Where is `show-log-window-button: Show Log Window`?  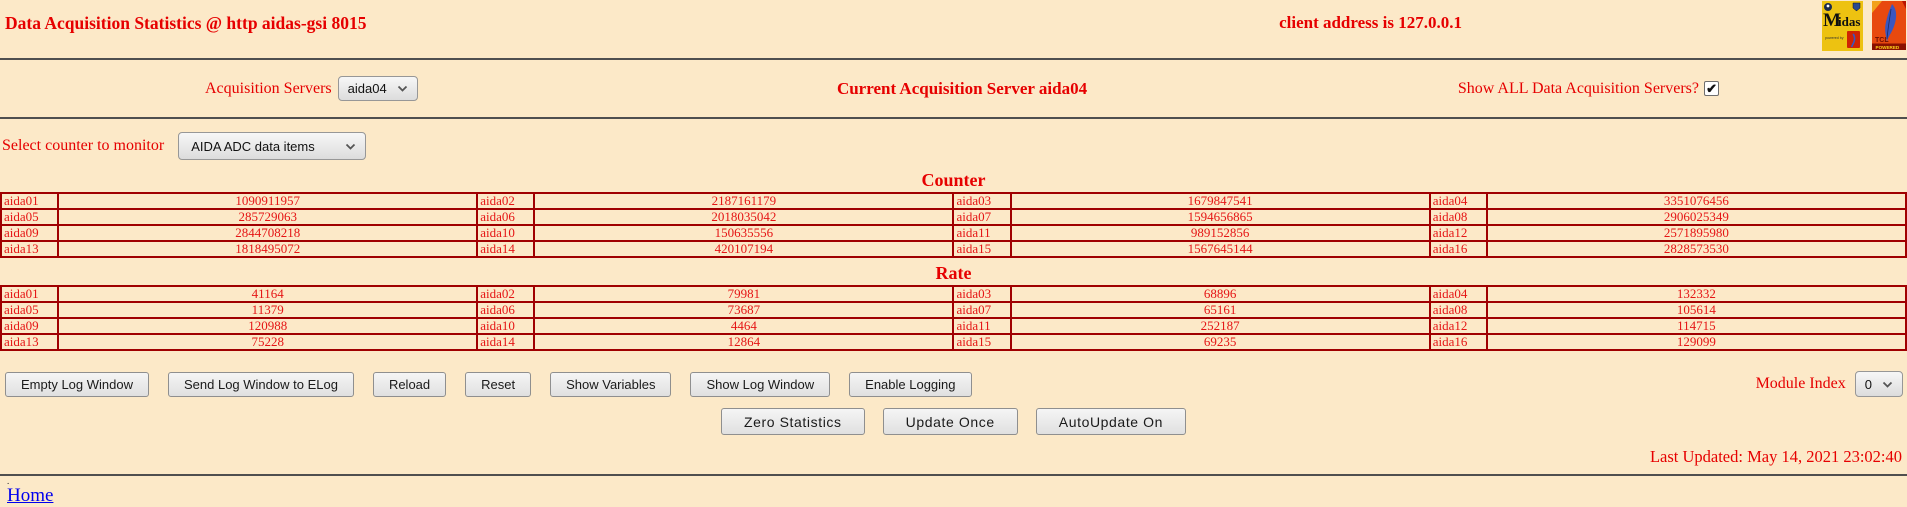
show-log-window-button: Show Log Window is located at coordinates (760, 384).